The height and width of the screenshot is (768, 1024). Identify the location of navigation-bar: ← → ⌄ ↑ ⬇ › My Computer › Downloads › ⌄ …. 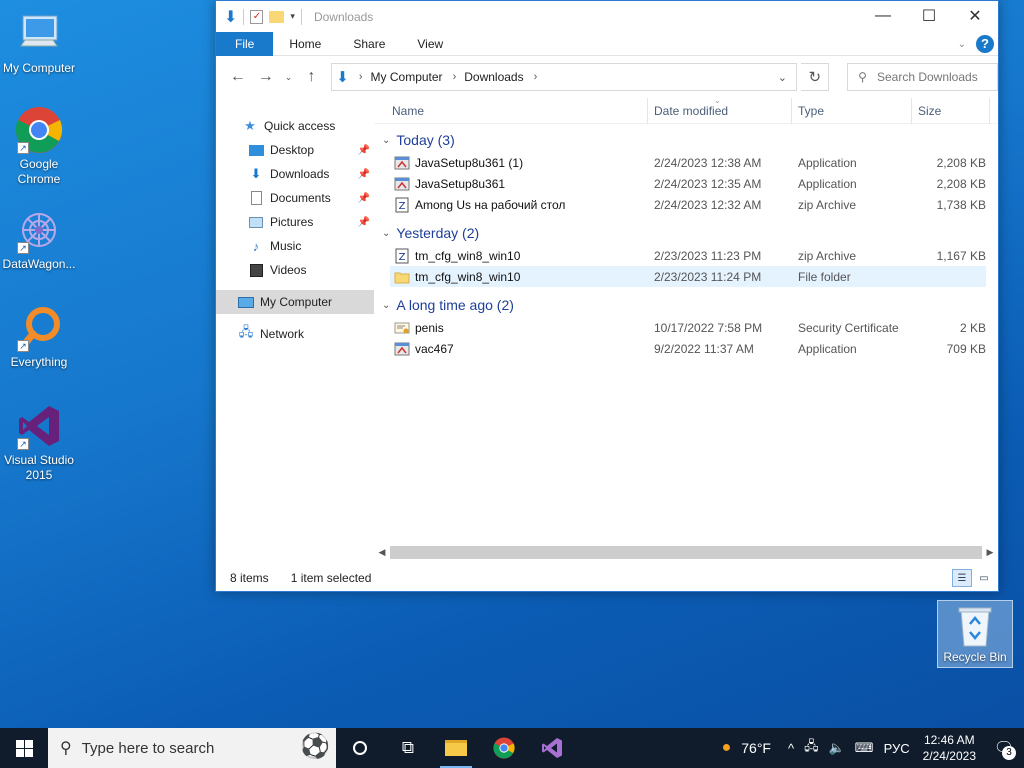
(607, 77).